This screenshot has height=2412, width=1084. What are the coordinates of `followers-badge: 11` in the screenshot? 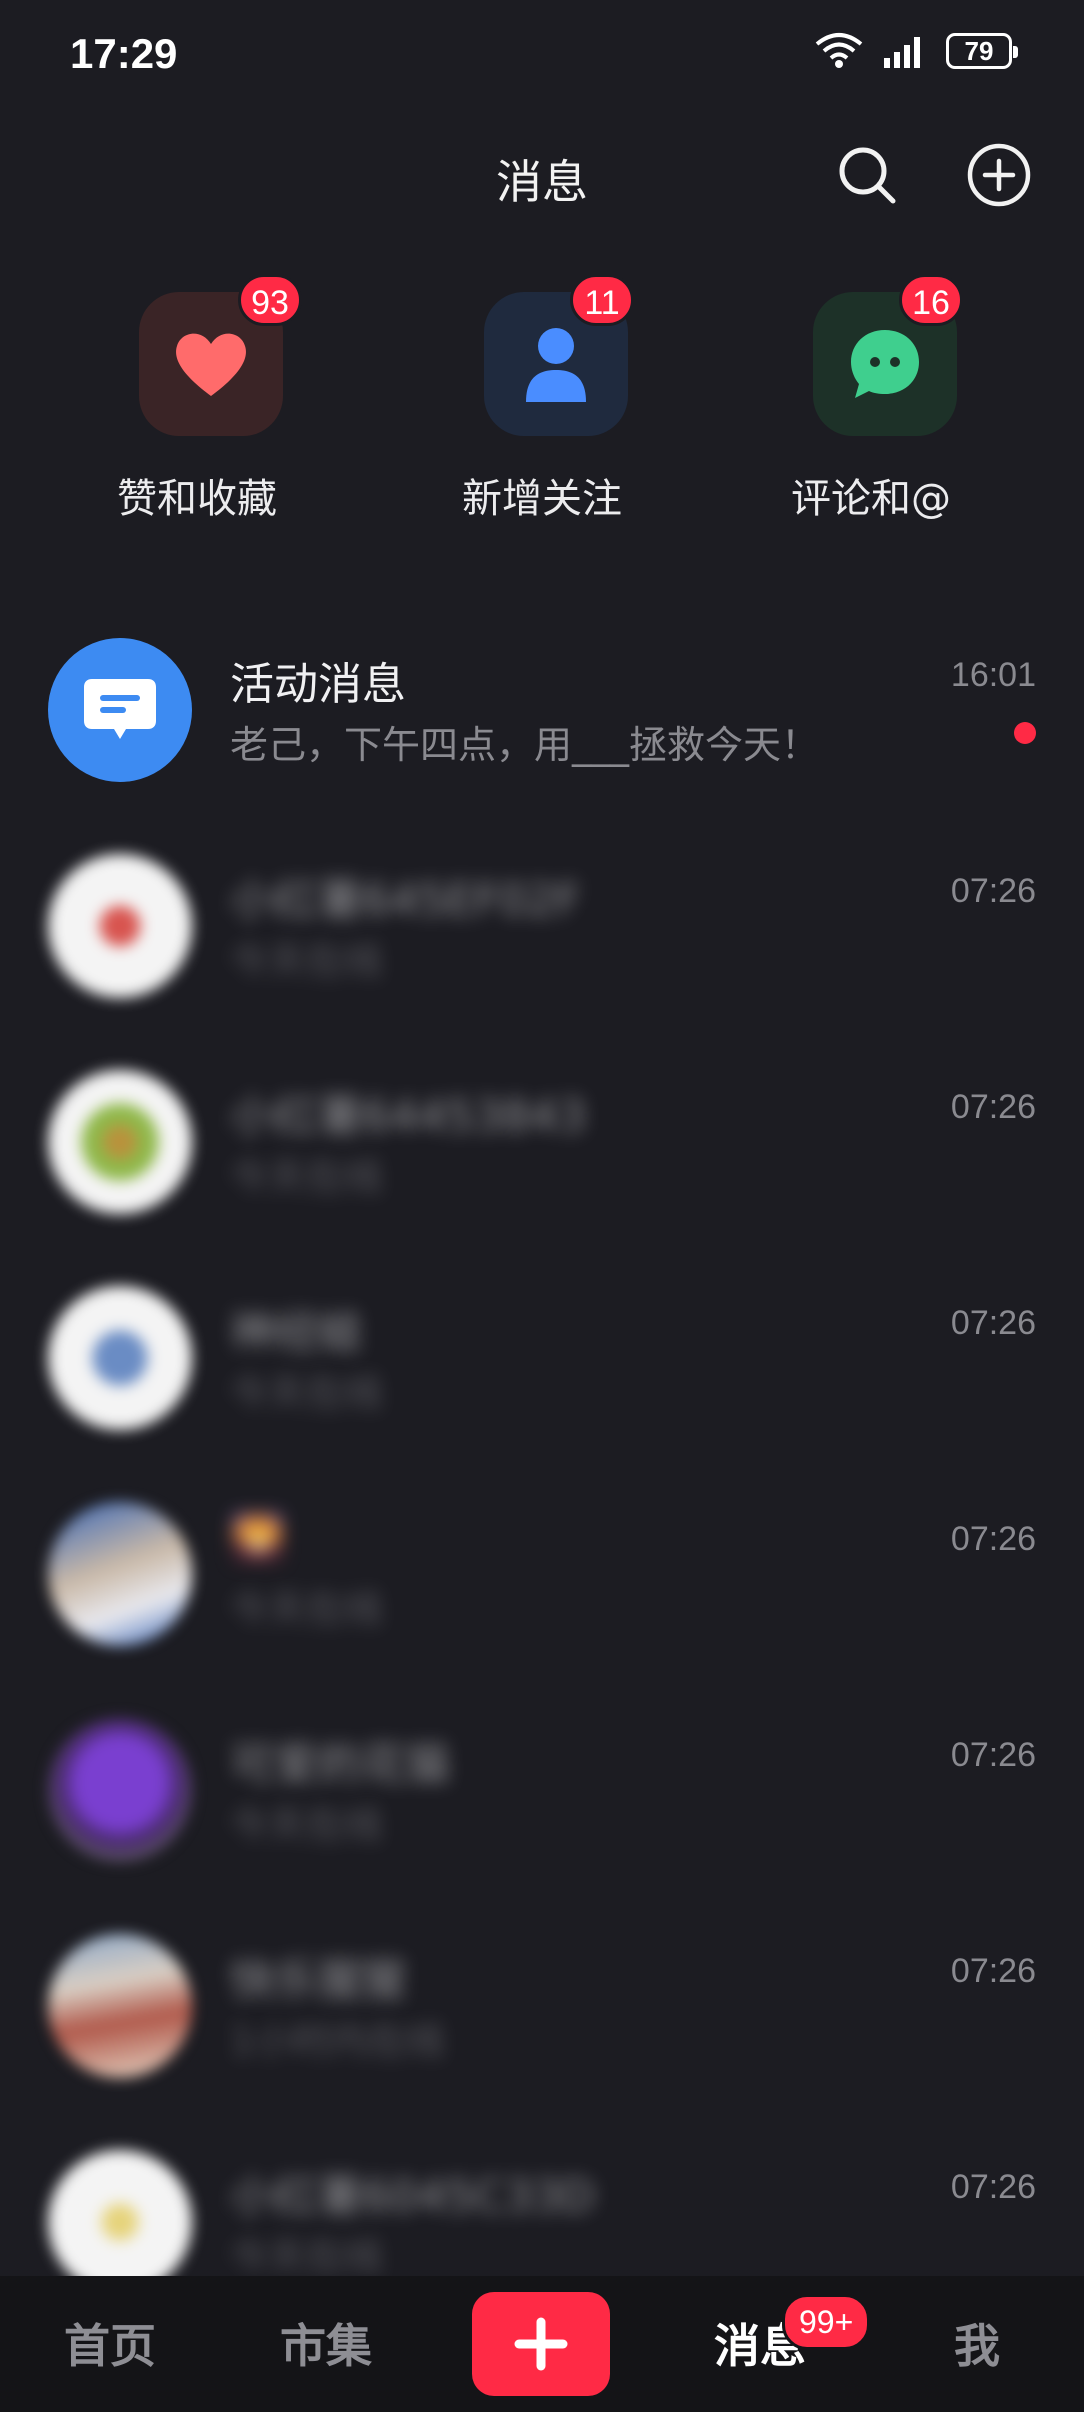 It's located at (602, 300).